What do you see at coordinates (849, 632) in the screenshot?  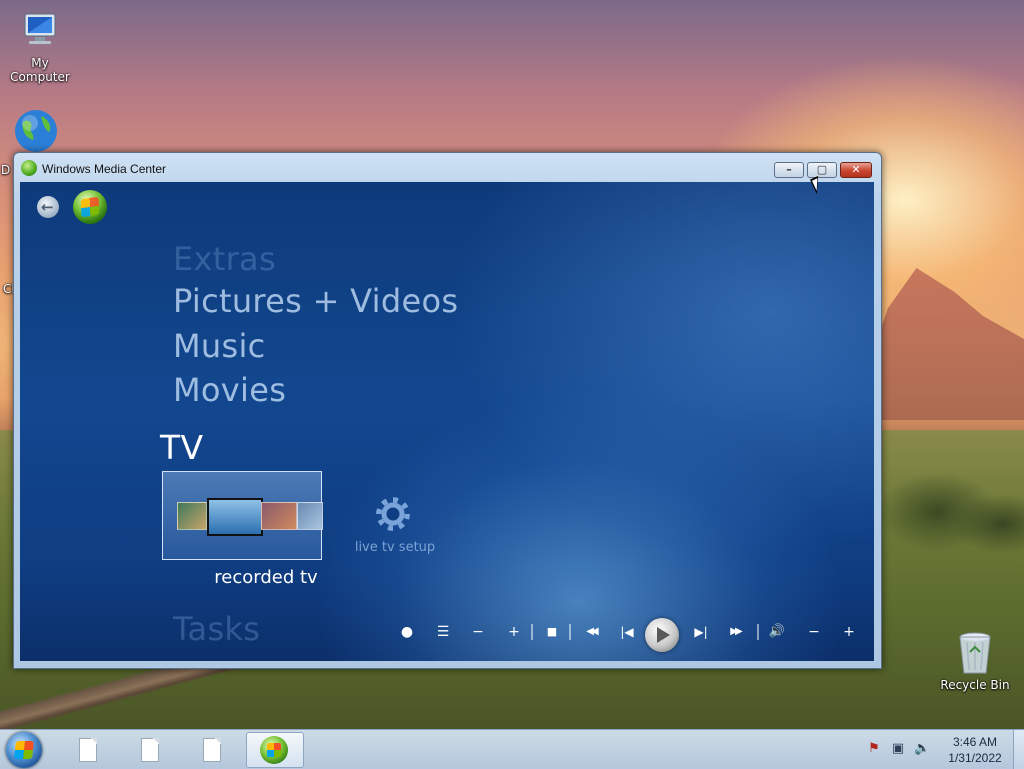 I see `volume-up-button: +` at bounding box center [849, 632].